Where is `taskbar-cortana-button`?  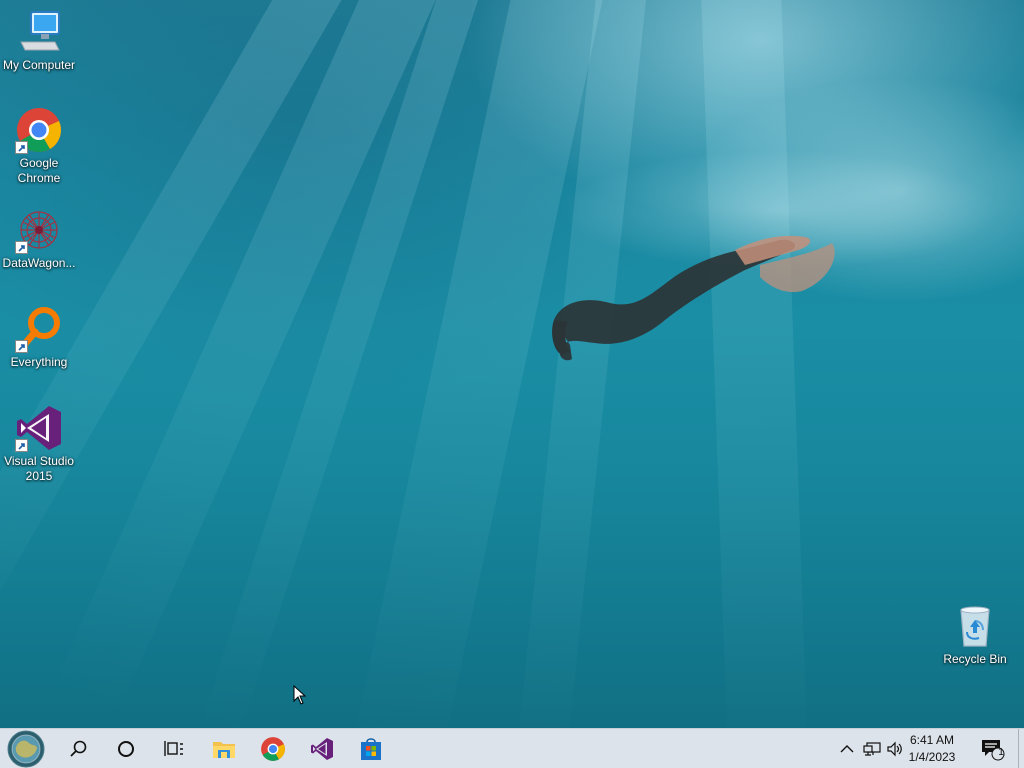
taskbar-cortana-button is located at coordinates (126, 748).